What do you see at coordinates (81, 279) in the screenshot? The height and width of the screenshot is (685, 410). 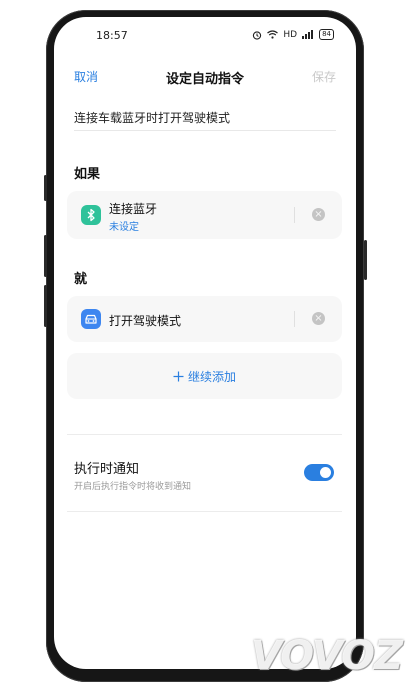 I see `then-section-label: 就` at bounding box center [81, 279].